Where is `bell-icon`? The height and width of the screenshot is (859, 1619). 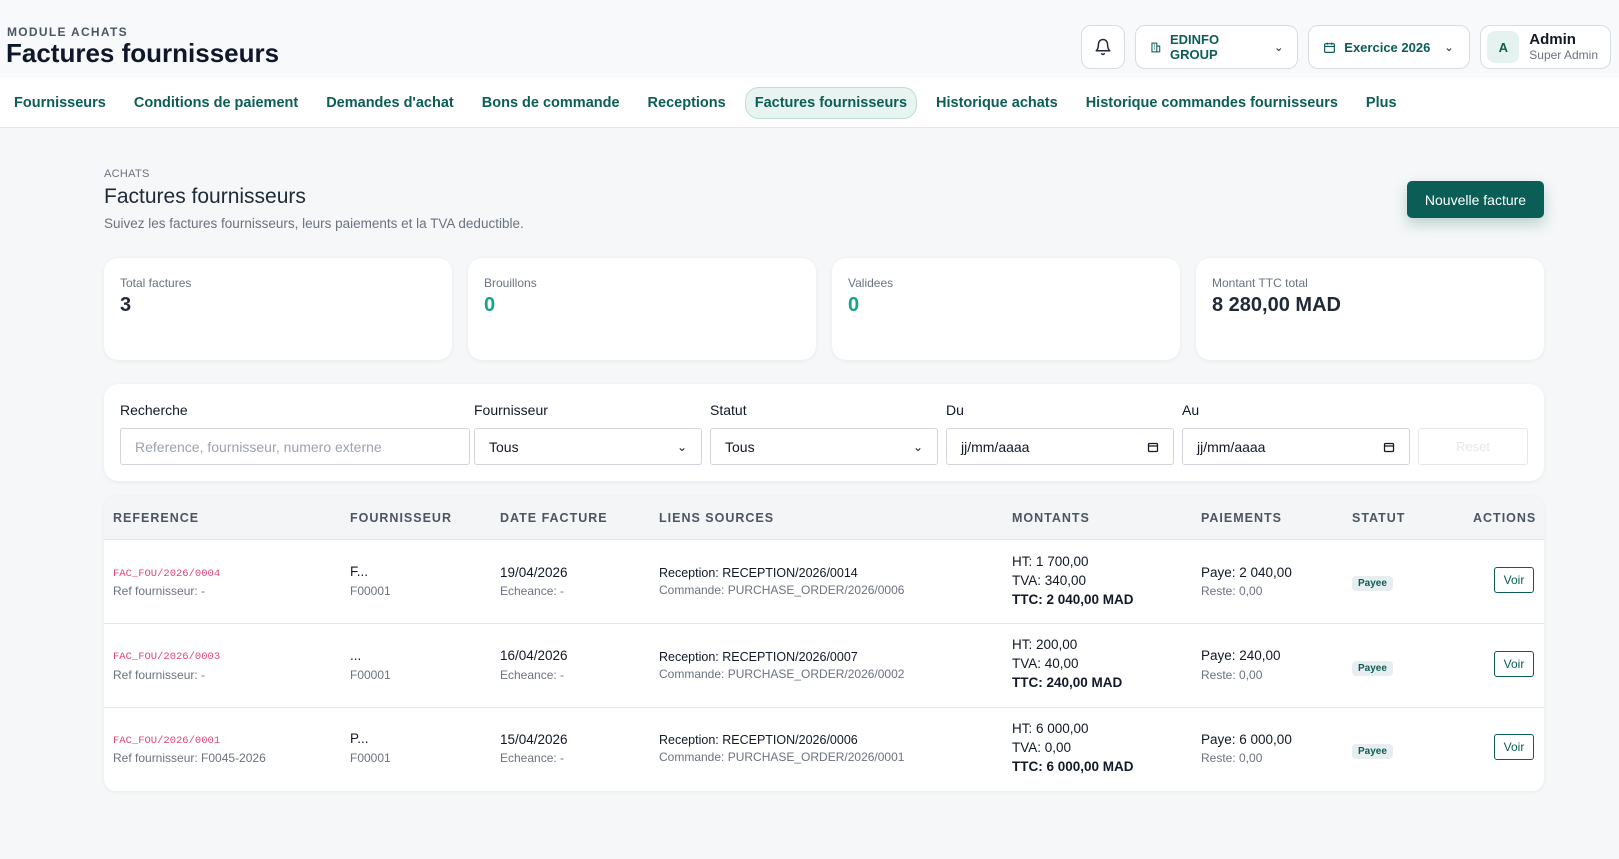
bell-icon is located at coordinates (1103, 47).